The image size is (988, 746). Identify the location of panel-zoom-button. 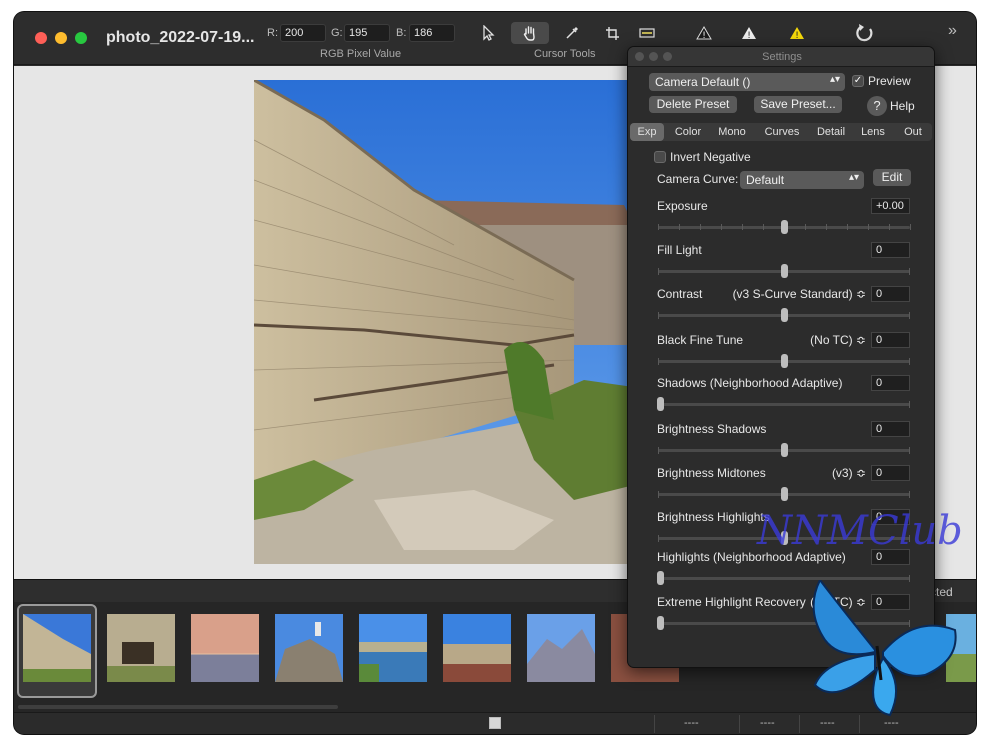
(667, 56).